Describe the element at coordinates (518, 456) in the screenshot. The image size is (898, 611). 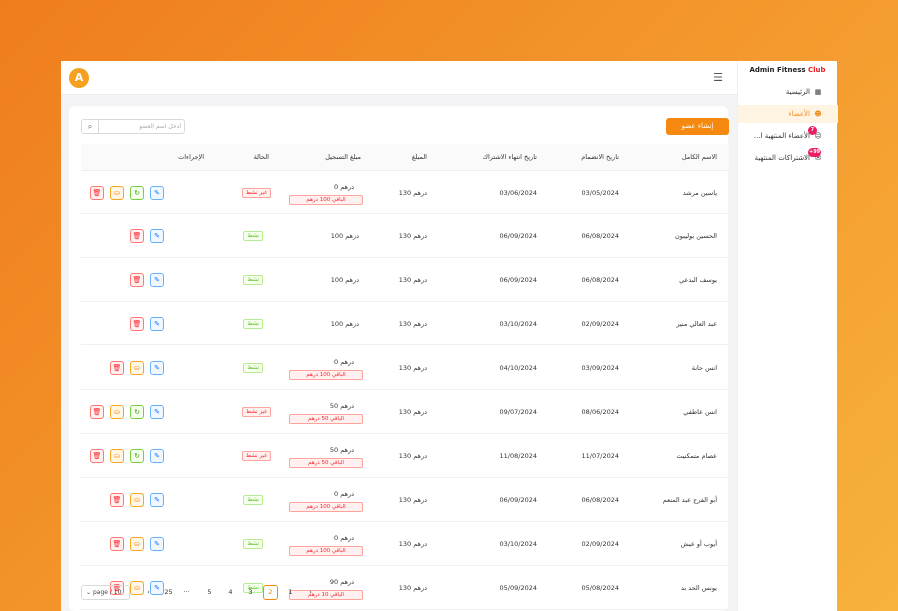
I see `end-date: 11/08/2024` at that location.